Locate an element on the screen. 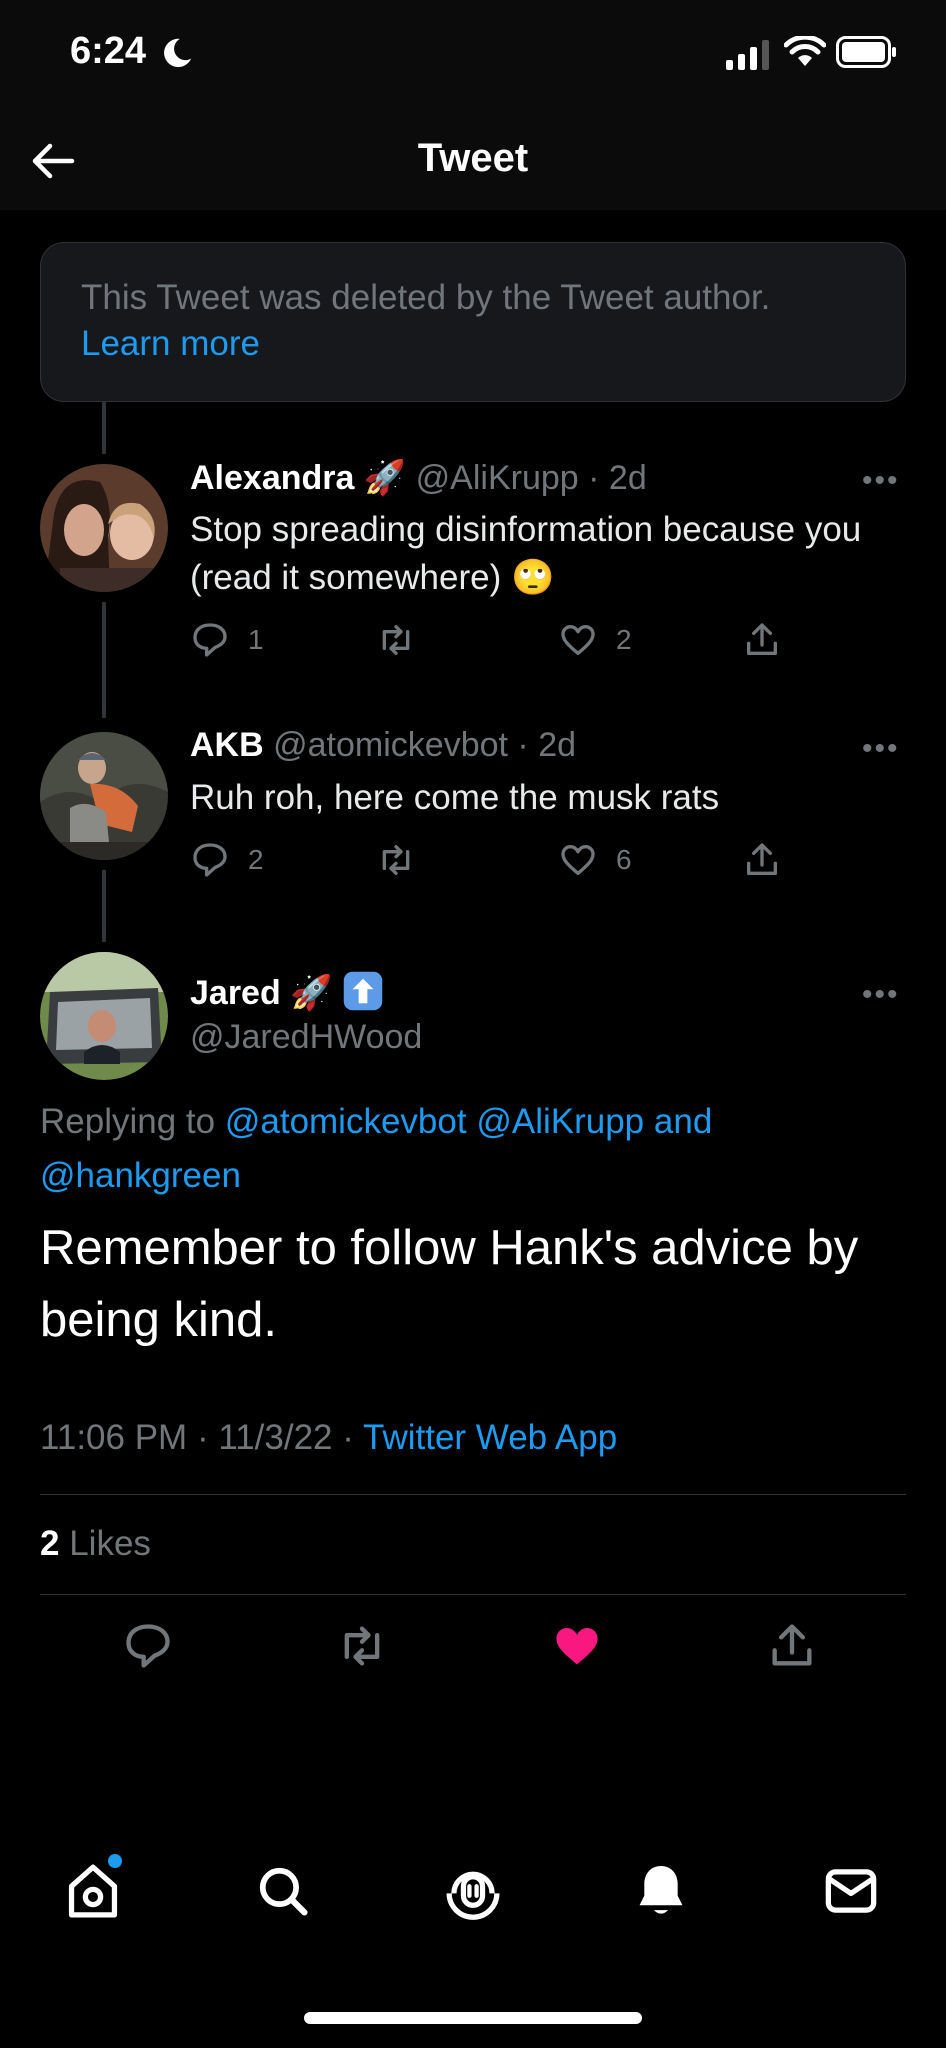 This screenshot has height=2048, width=946. search-icon is located at coordinates (283, 1891).